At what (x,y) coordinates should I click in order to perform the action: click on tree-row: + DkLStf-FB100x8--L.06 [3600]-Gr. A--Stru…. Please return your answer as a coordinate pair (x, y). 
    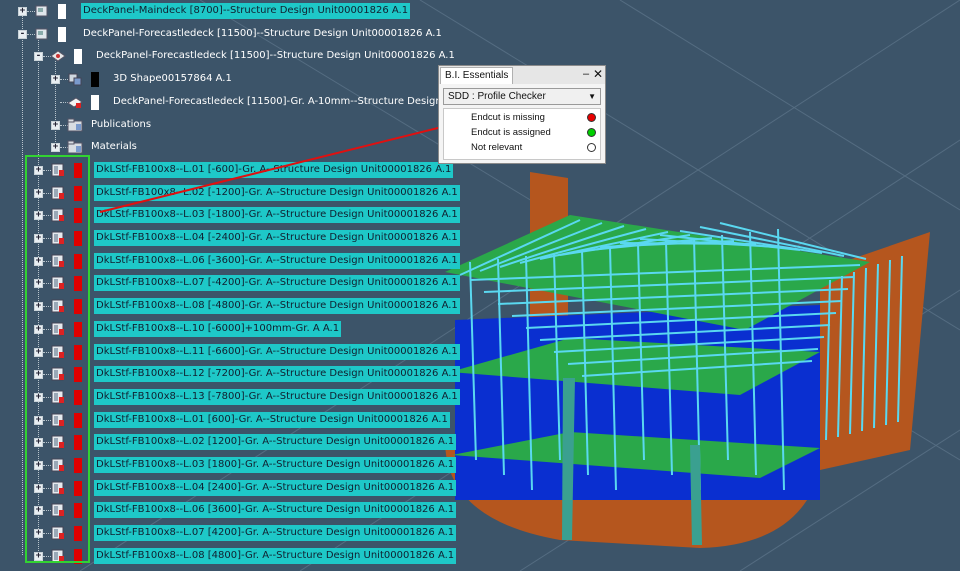
    Looking at the image, I should click on (480, 511).